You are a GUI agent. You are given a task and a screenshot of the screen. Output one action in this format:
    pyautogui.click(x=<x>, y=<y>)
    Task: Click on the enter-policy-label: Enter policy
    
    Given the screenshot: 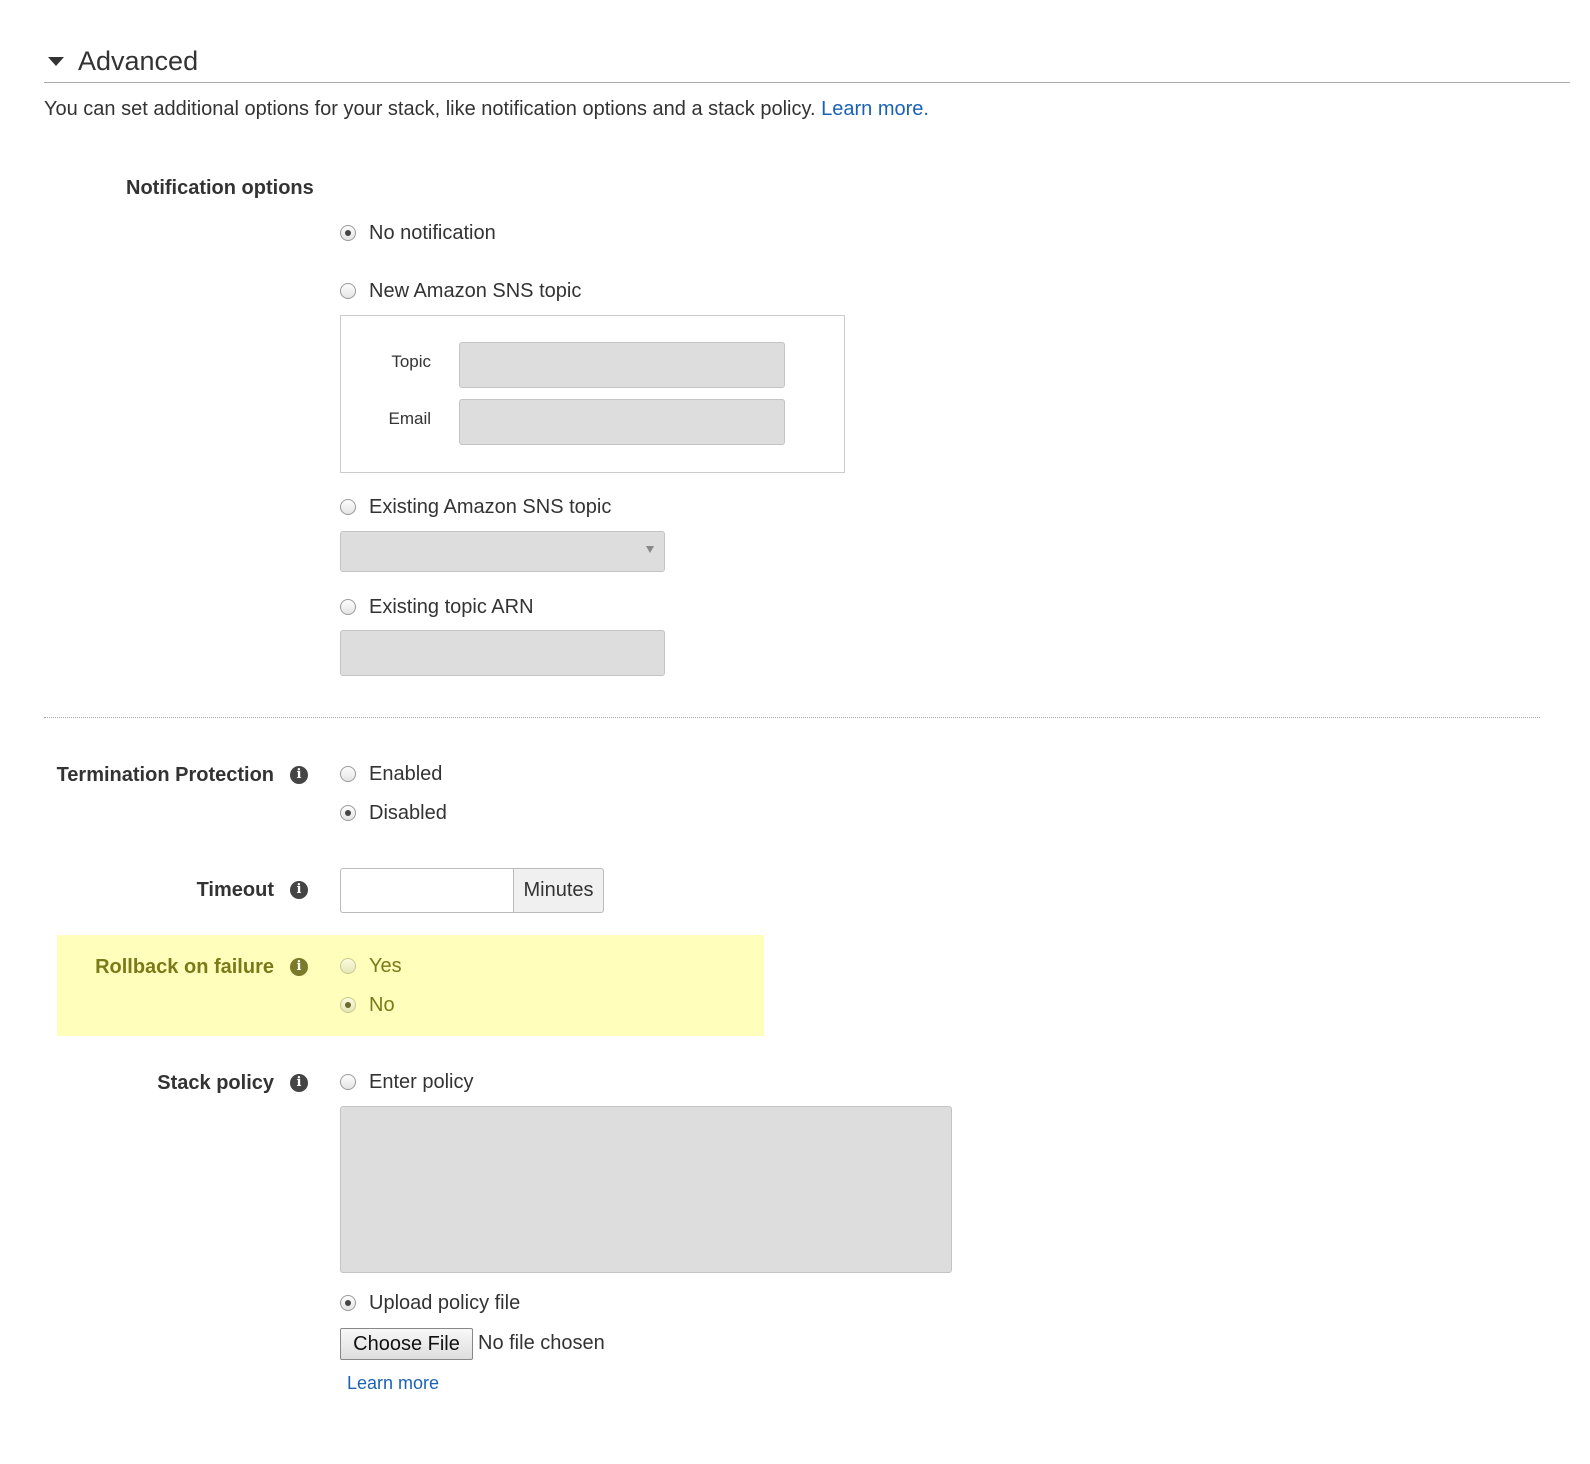 What is the action you would take?
    pyautogui.click(x=421, y=1082)
    